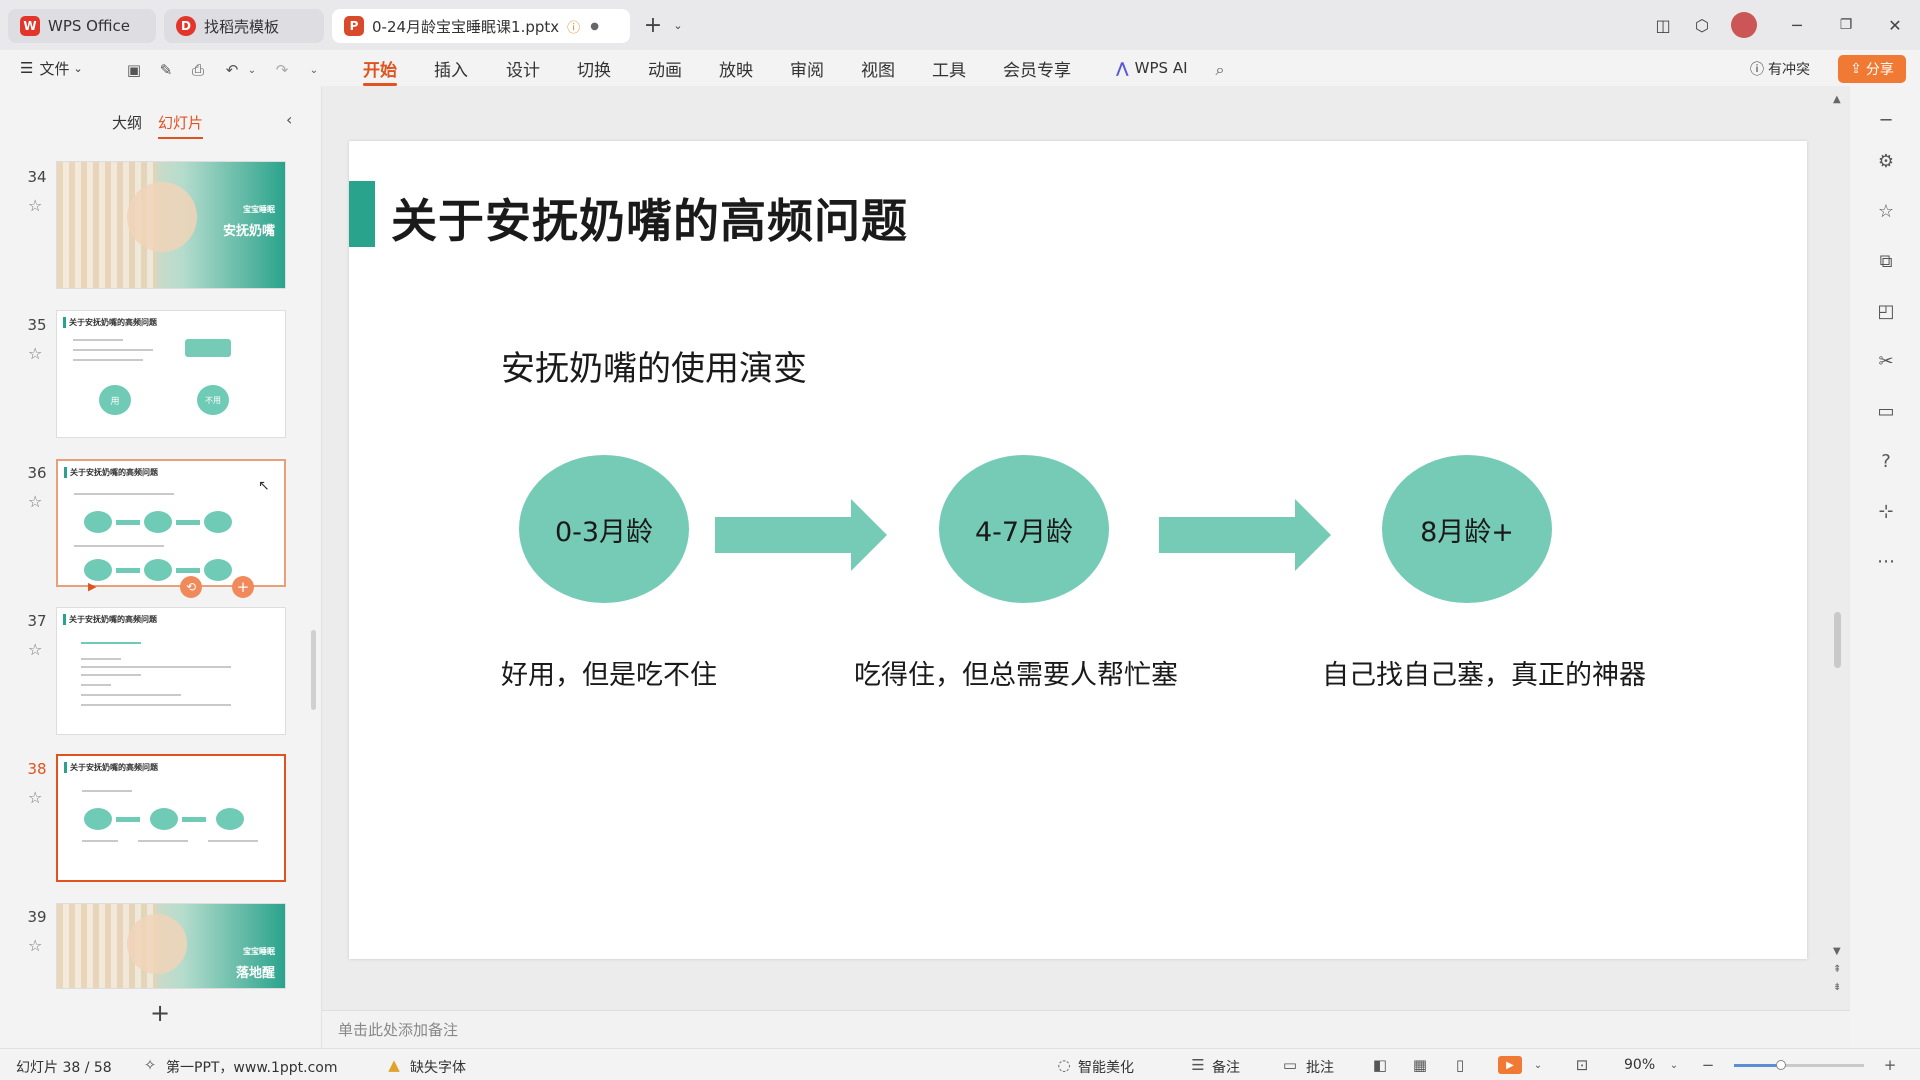 The image size is (1920, 1080). What do you see at coordinates (1484, 672) in the screenshot?
I see `stage-description-3: 自己找自己塞，真正的神器` at bounding box center [1484, 672].